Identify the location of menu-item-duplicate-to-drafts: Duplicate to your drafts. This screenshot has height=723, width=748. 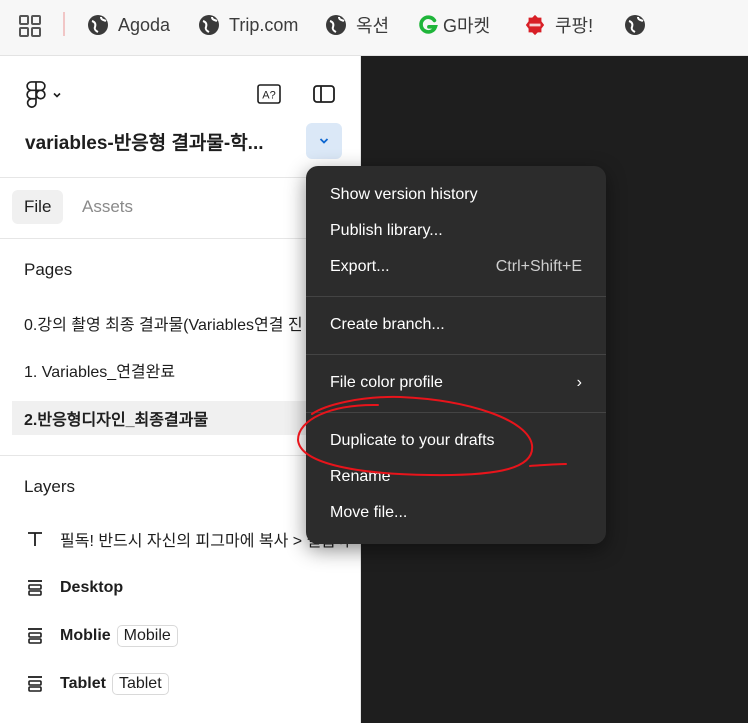
(456, 441).